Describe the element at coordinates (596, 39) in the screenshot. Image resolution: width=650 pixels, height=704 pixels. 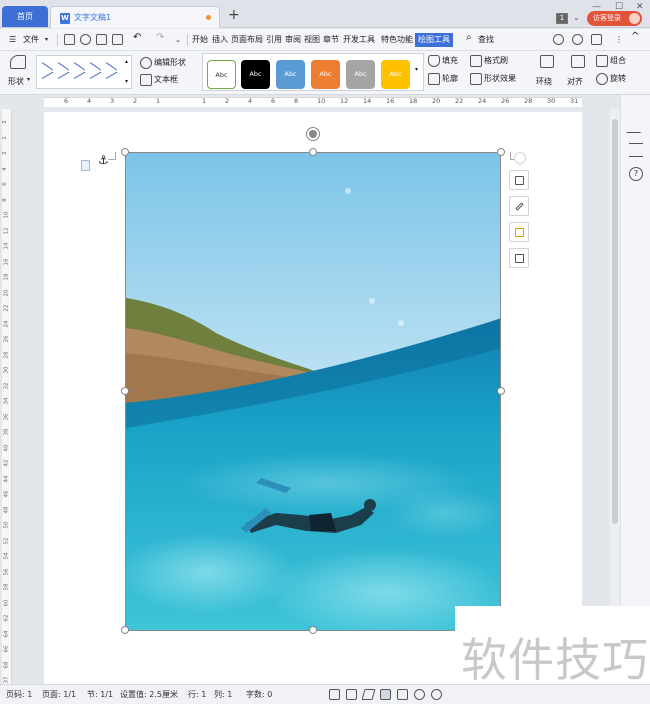
I see `share-icon` at that location.